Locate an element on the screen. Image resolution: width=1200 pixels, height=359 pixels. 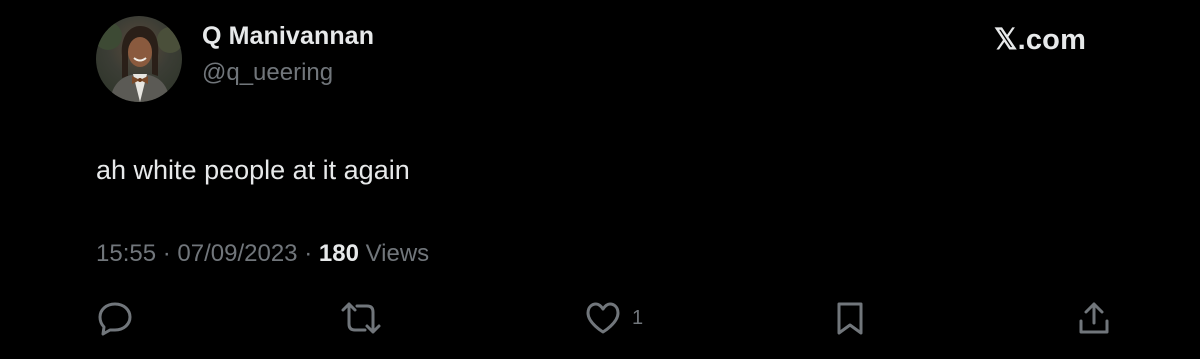
author-display-name: Q Manivannan is located at coordinates (288, 36).